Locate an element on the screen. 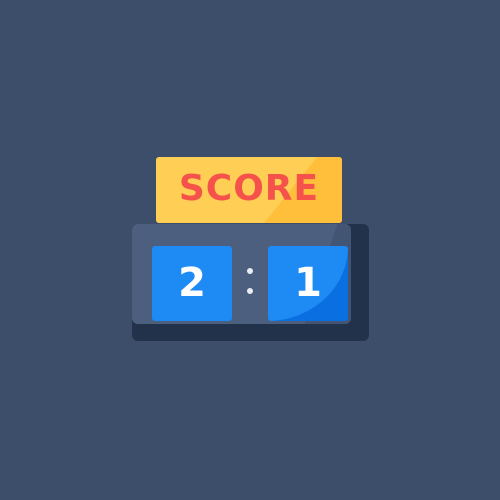  home-score-panel: 2 is located at coordinates (192, 283).